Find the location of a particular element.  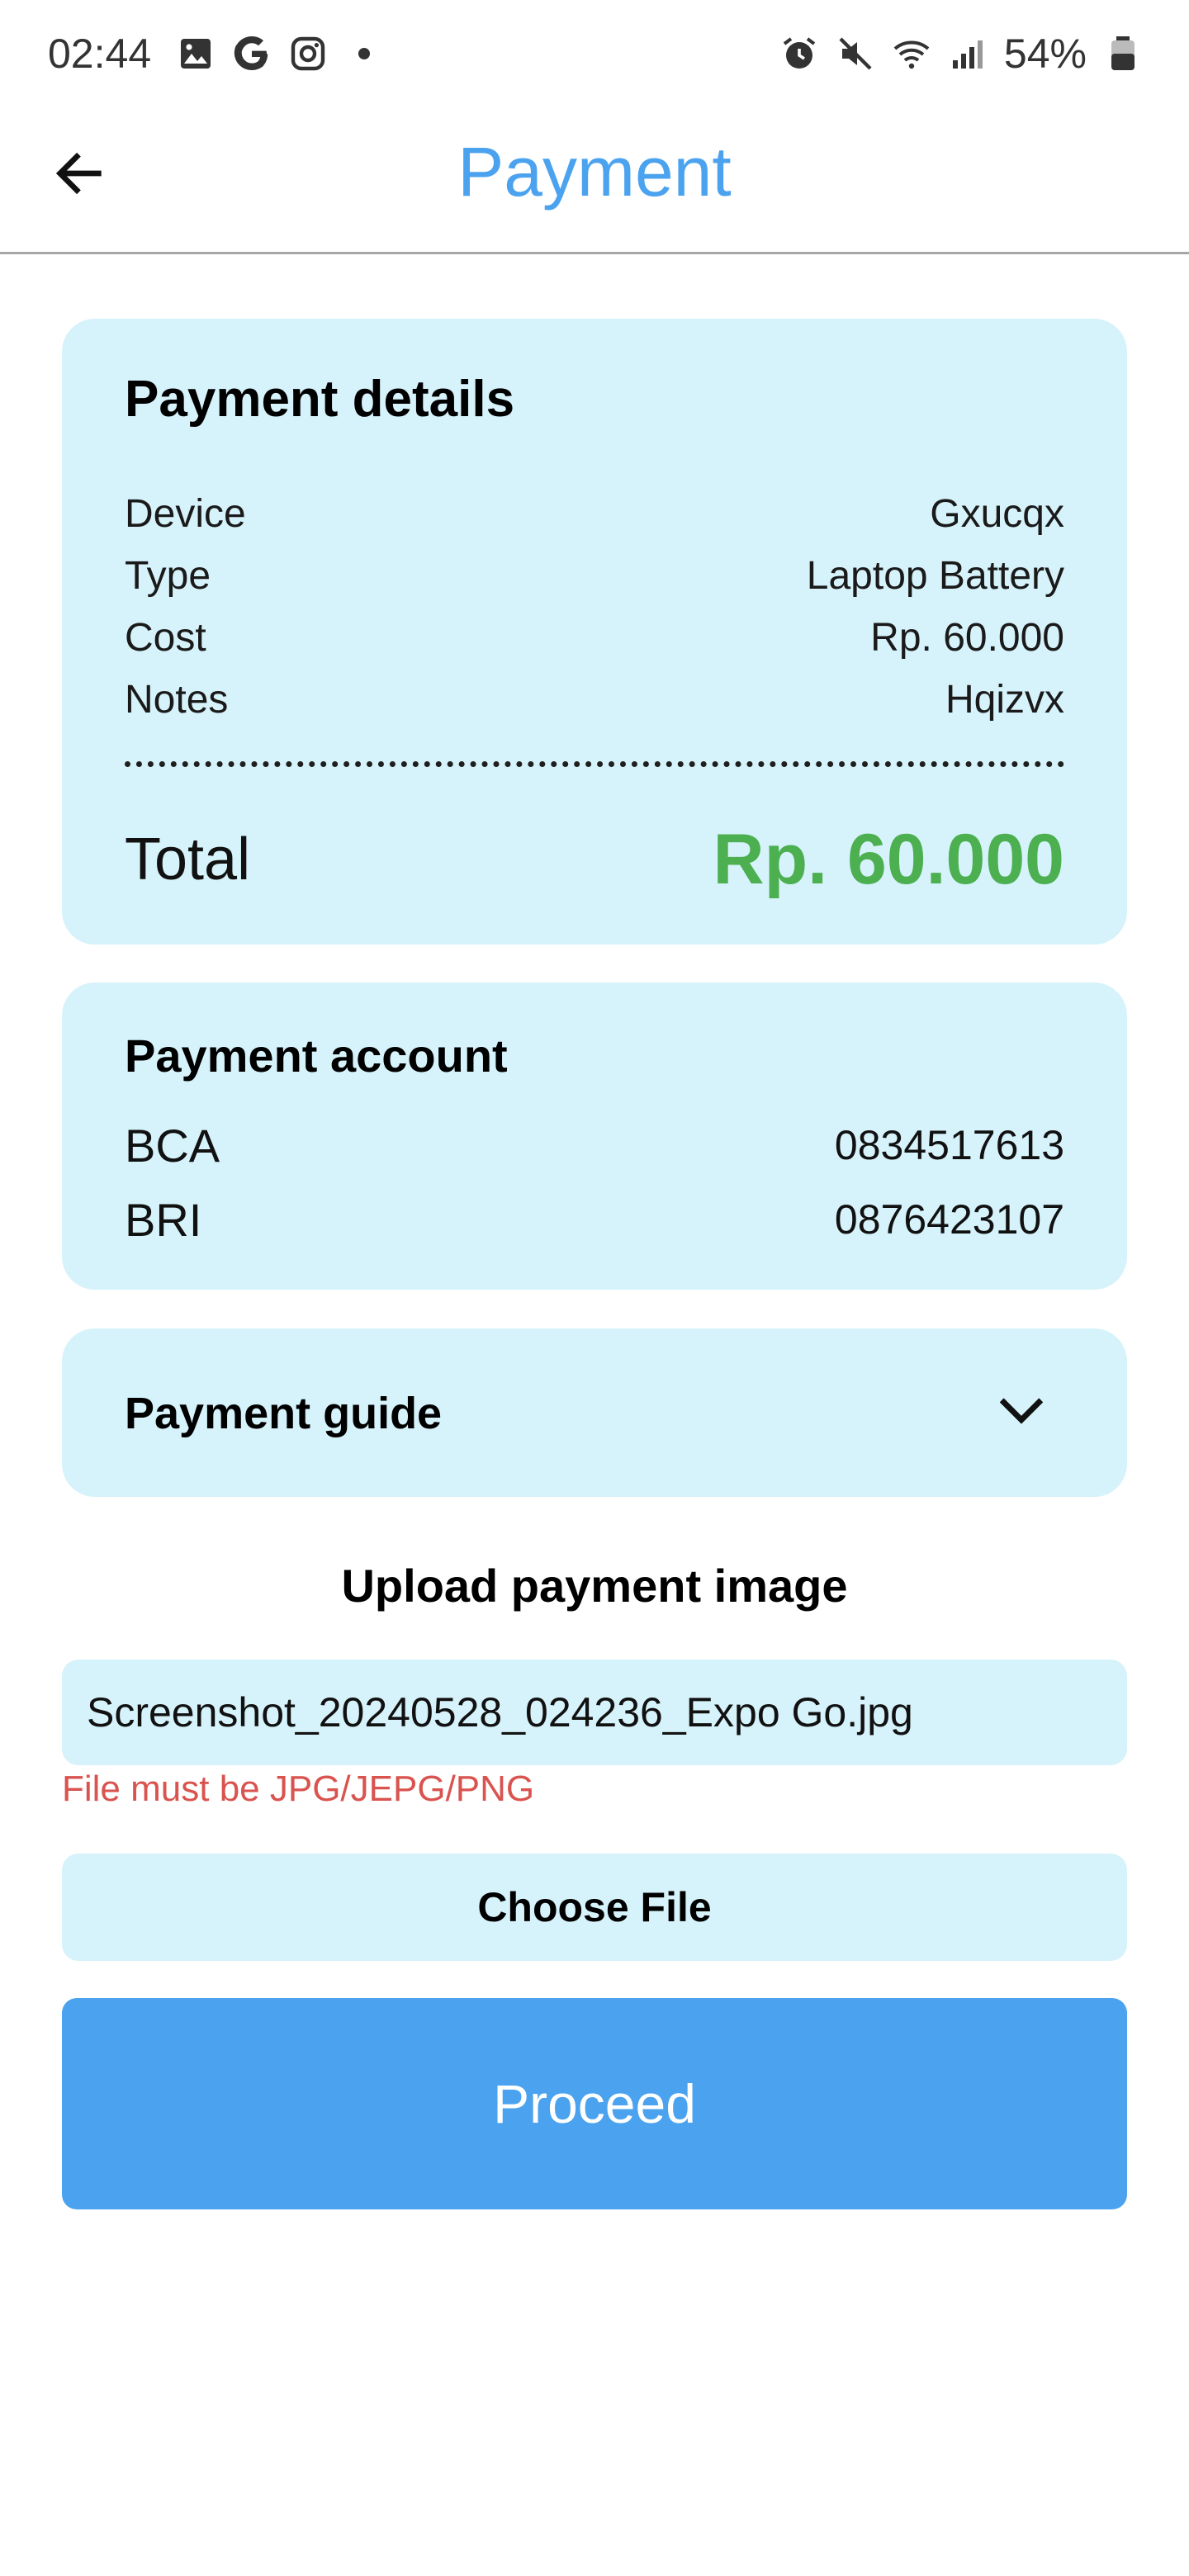

status-bar: 02:44 54% is located at coordinates (594, 53).